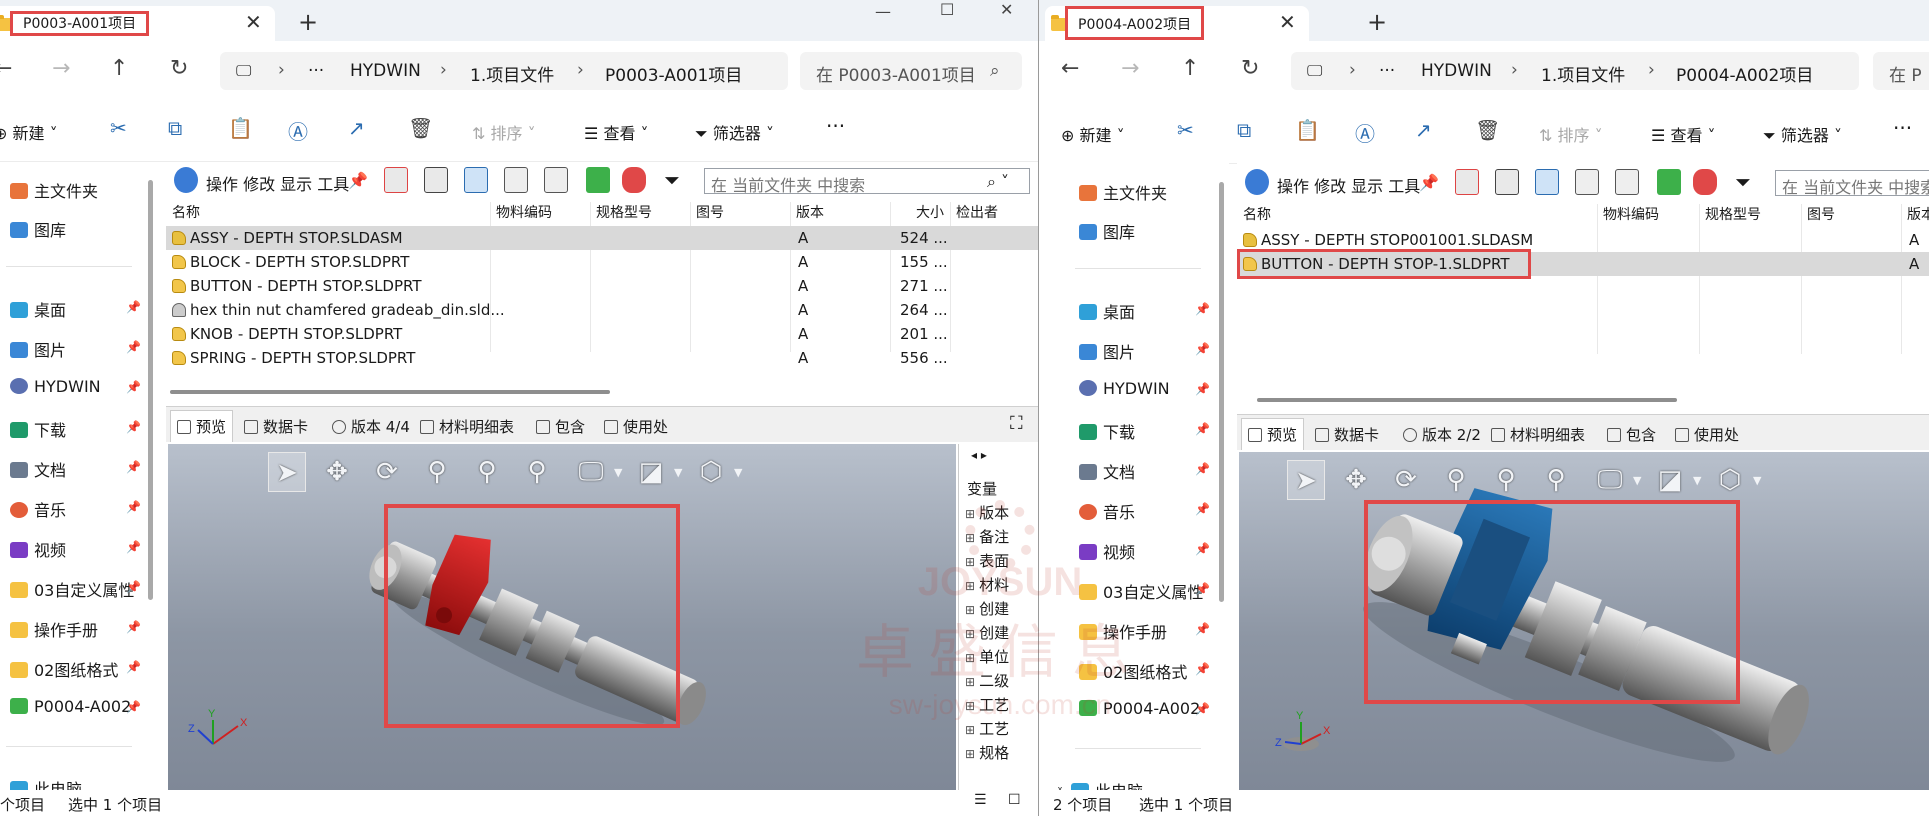 This screenshot has width=1929, height=816. I want to click on rename-icon: Ⓐ, so click(1365, 132).